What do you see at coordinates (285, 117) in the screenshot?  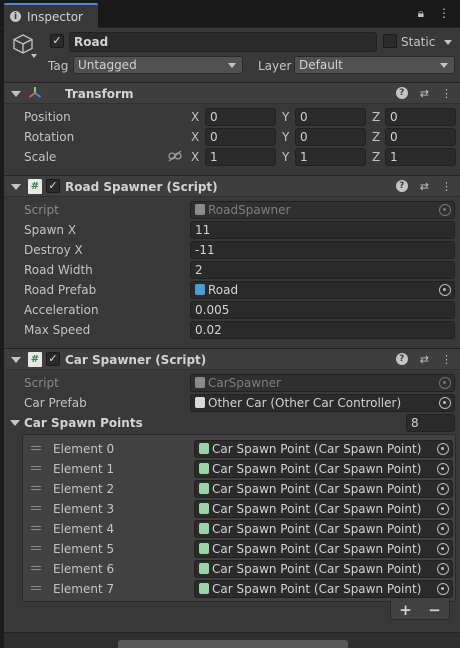 I see `position-y-axis: Y` at bounding box center [285, 117].